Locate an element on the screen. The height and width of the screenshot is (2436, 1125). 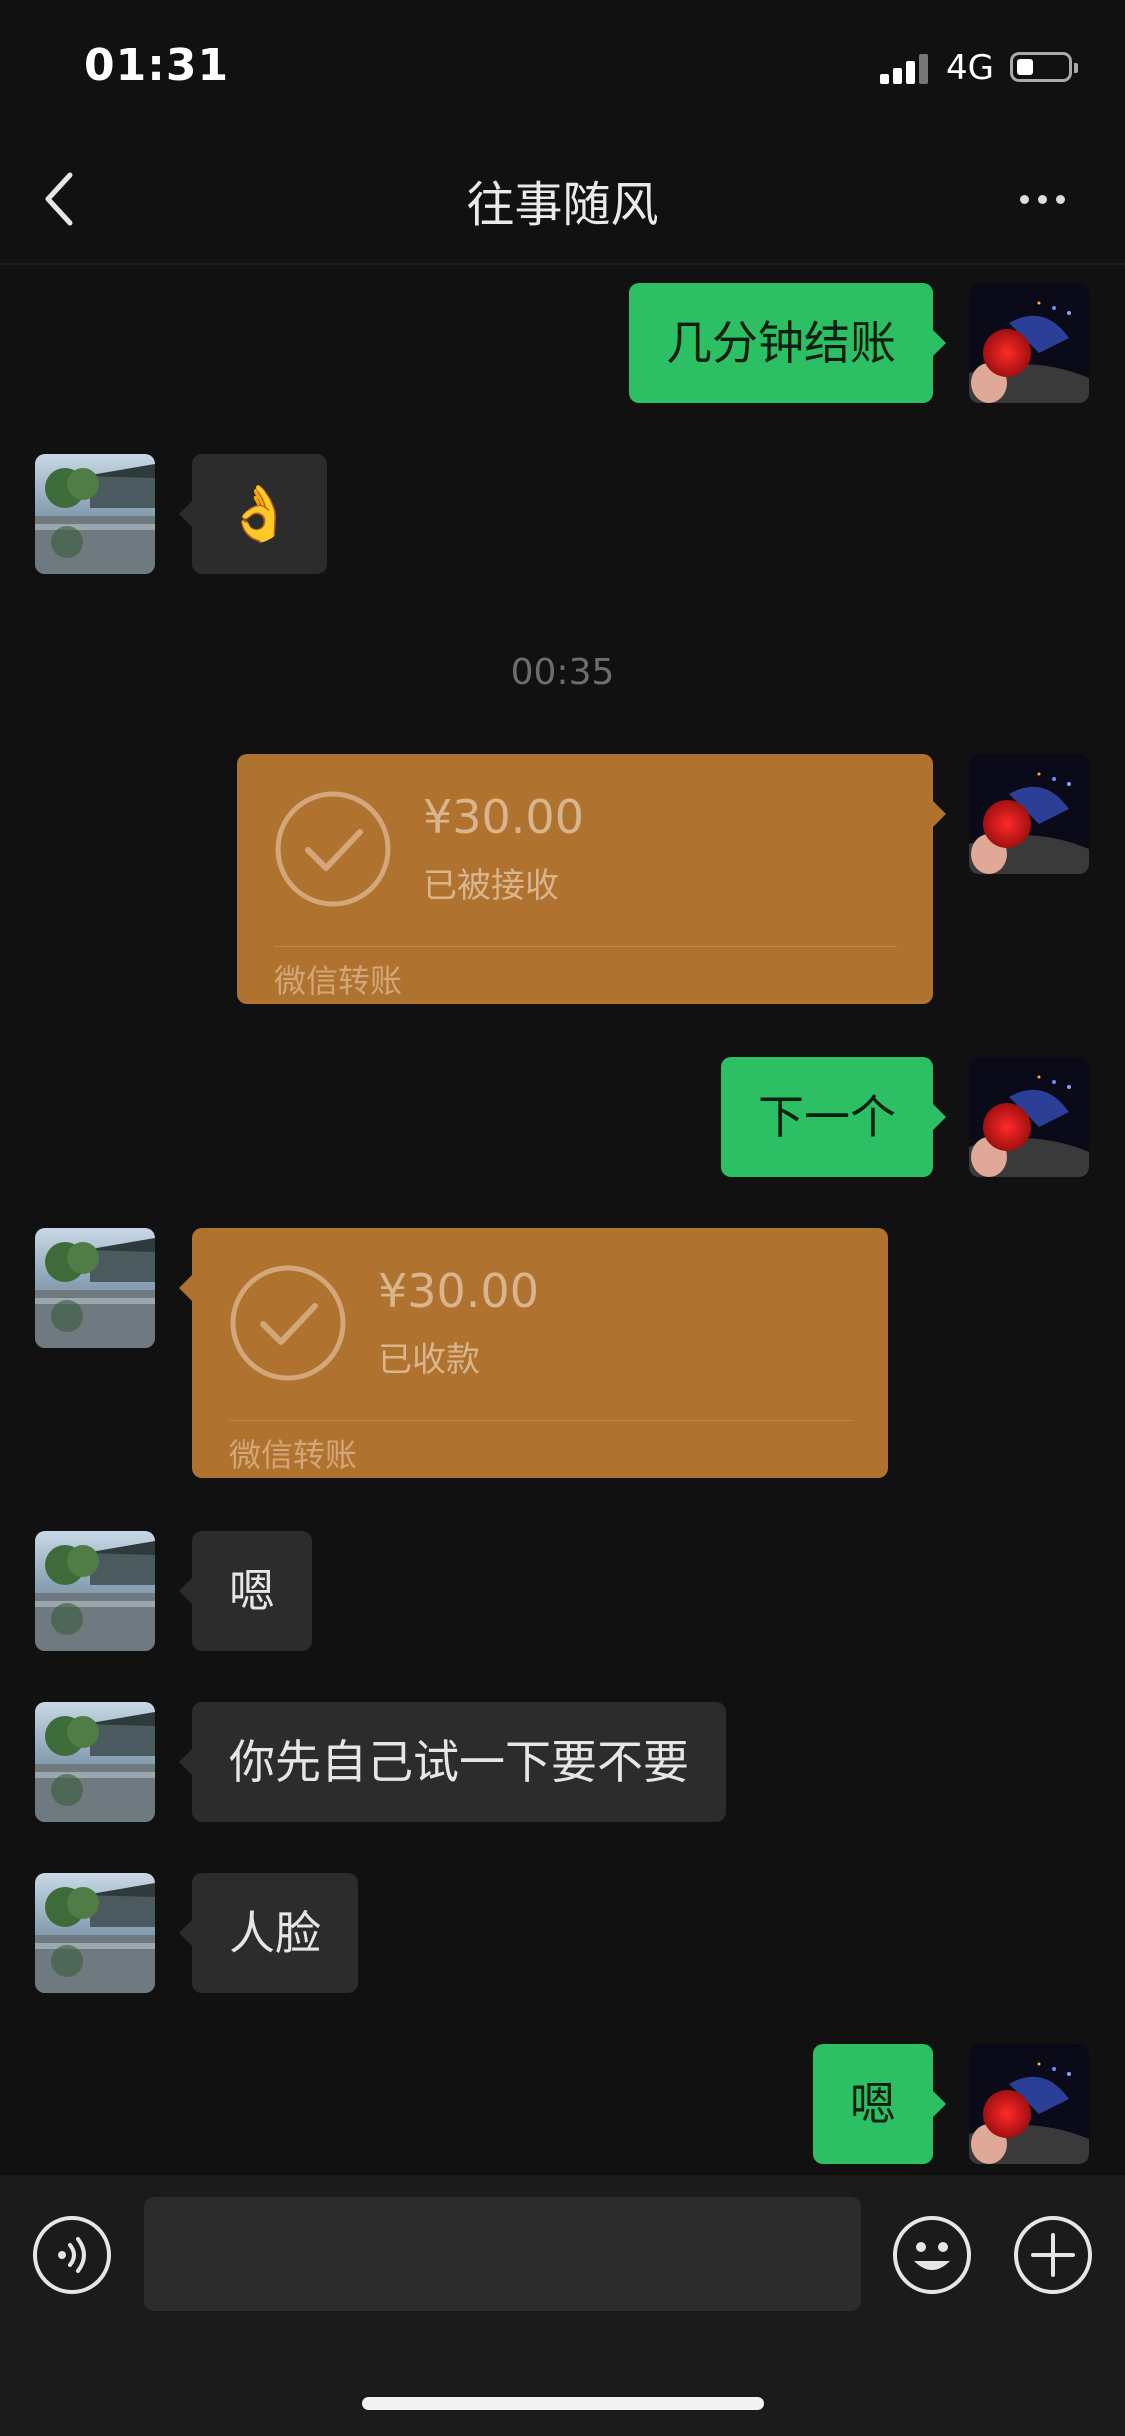
plus-icon is located at coordinates (1053, 2255).